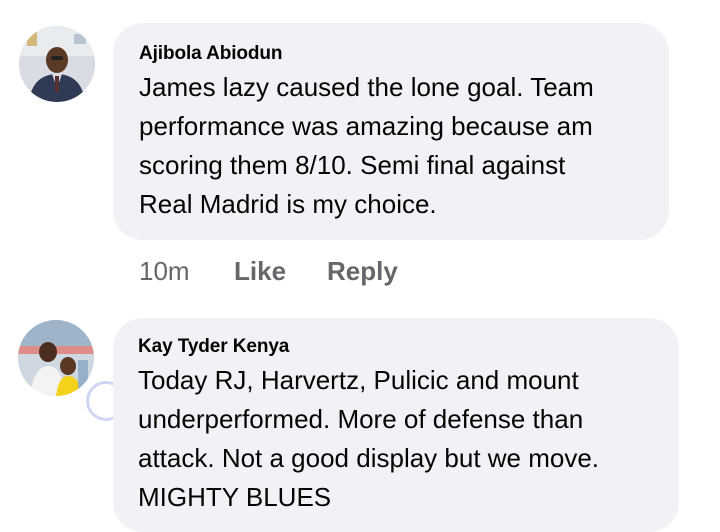 Image resolution: width=720 pixels, height=532 pixels. I want to click on comment-actions: 10m Like Reply, so click(339, 273).